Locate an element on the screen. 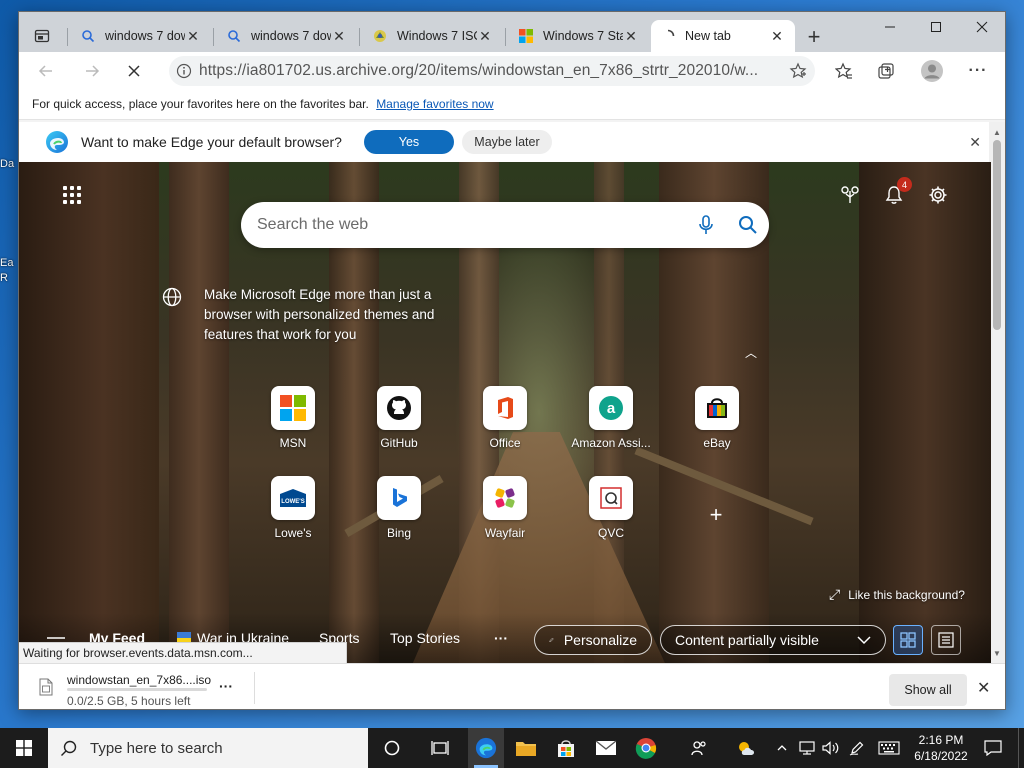 The width and height of the screenshot is (1024, 768). people-icon is located at coordinates (699, 748).